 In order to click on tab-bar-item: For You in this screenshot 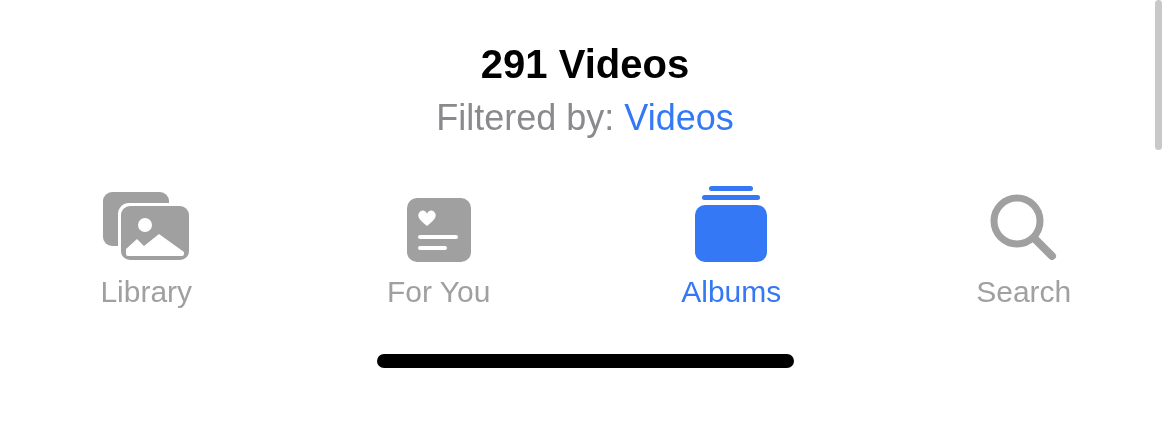, I will do `click(438, 246)`.